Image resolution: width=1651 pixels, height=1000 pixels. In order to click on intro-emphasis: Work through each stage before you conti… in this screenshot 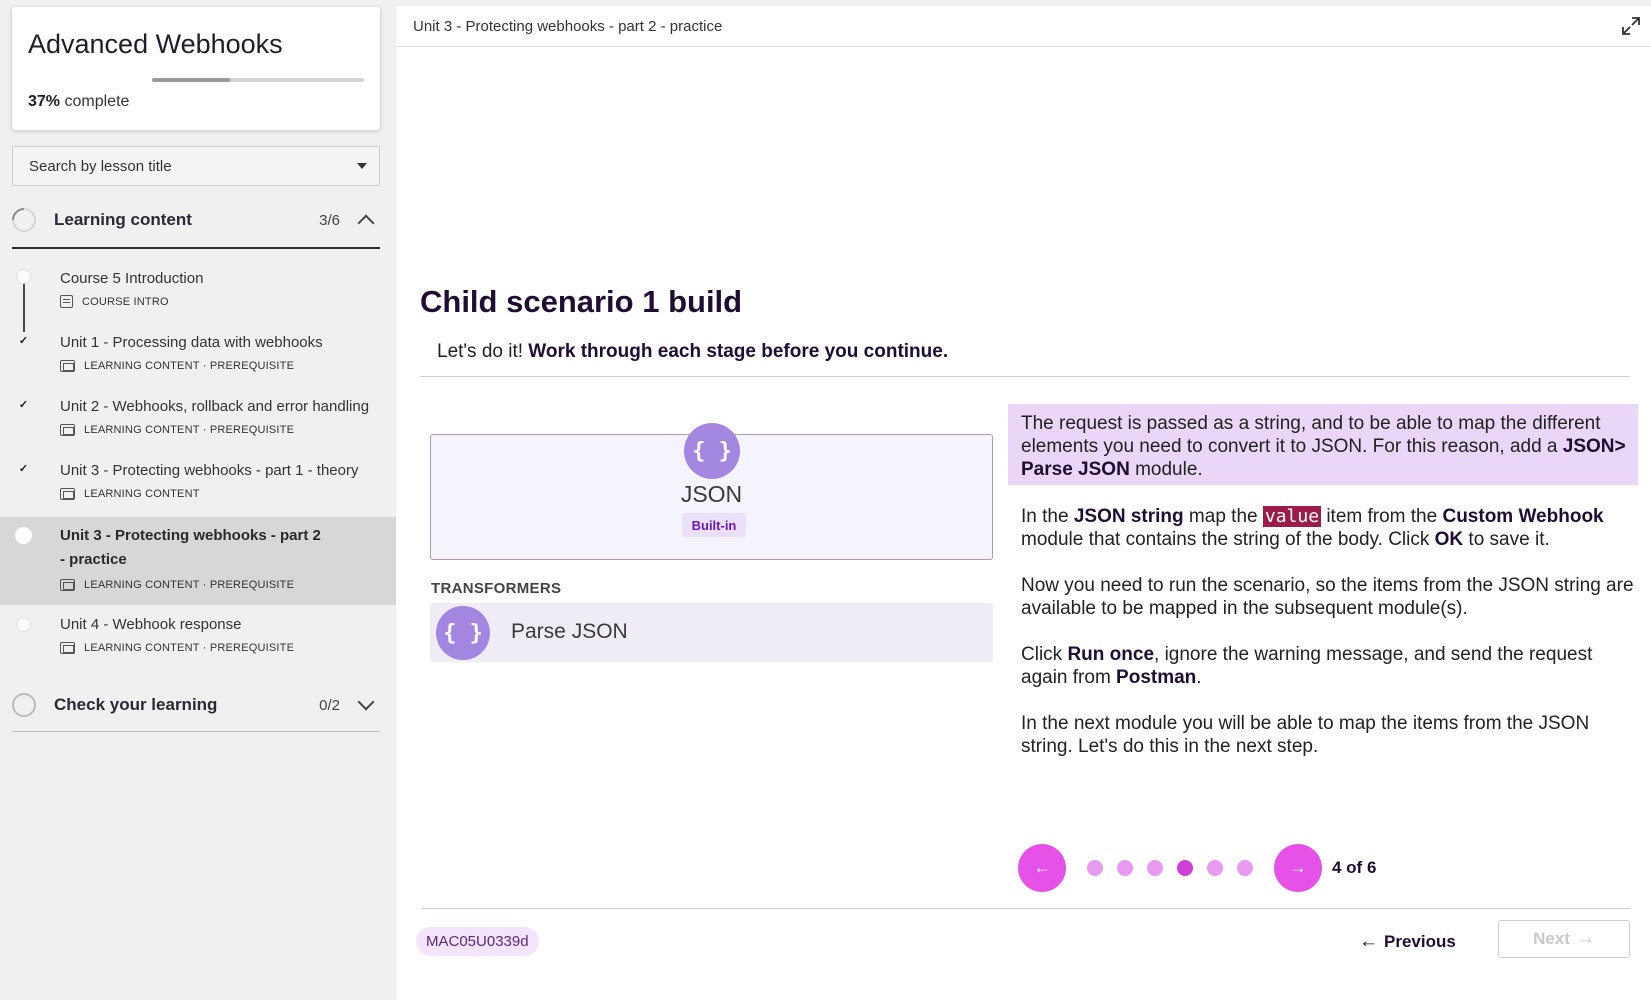, I will do `click(738, 351)`.